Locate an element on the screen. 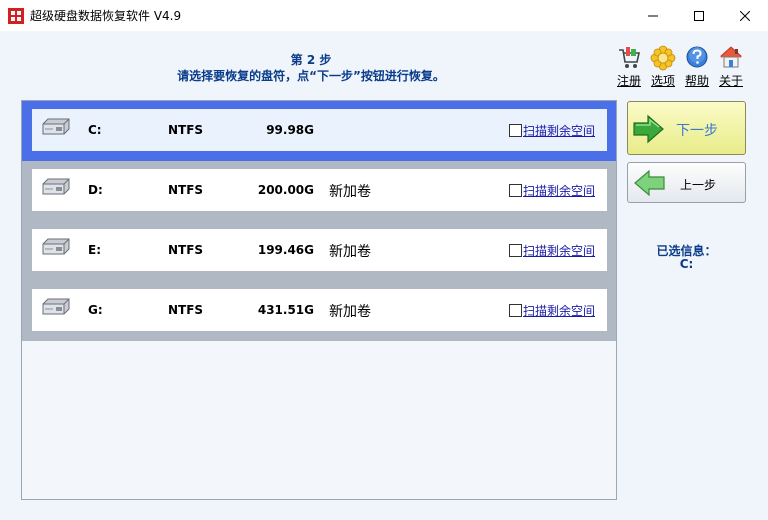 Image resolution: width=768 pixels, height=520 pixels. drive-item: D: NTFS 200.00G 新加卷 扫描剩余空间 is located at coordinates (319, 190).